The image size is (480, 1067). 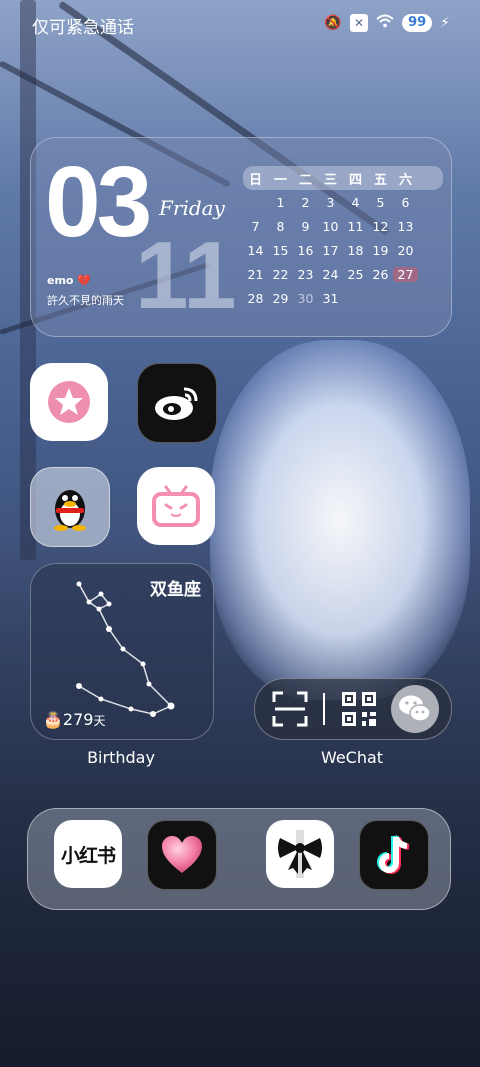 I want to click on calendar-weekday-header: 四, so click(x=355, y=180).